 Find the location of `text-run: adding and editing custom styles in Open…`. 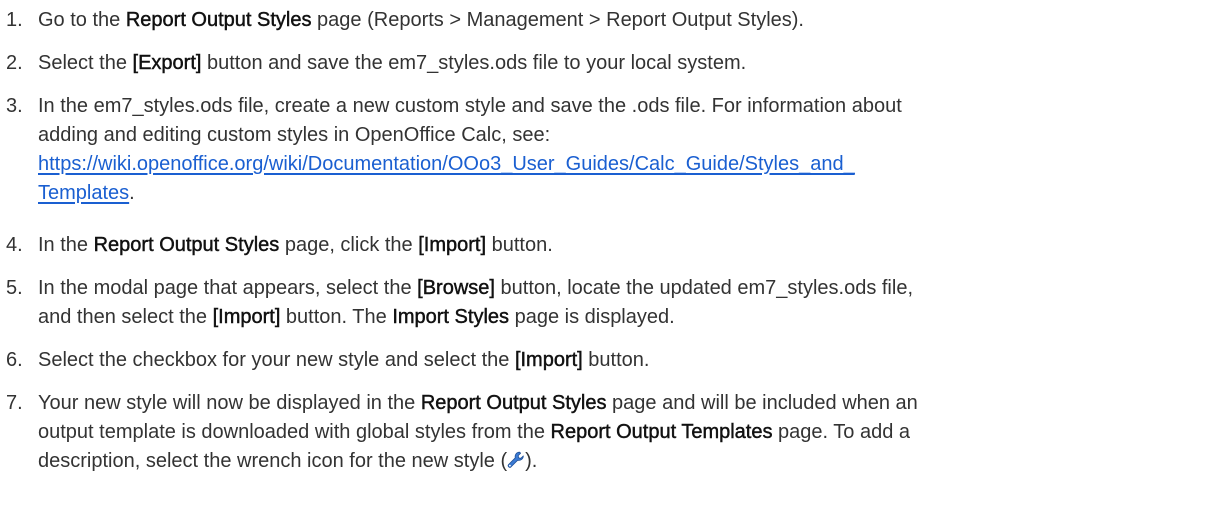

text-run: adding and editing custom styles in Open… is located at coordinates (294, 135).